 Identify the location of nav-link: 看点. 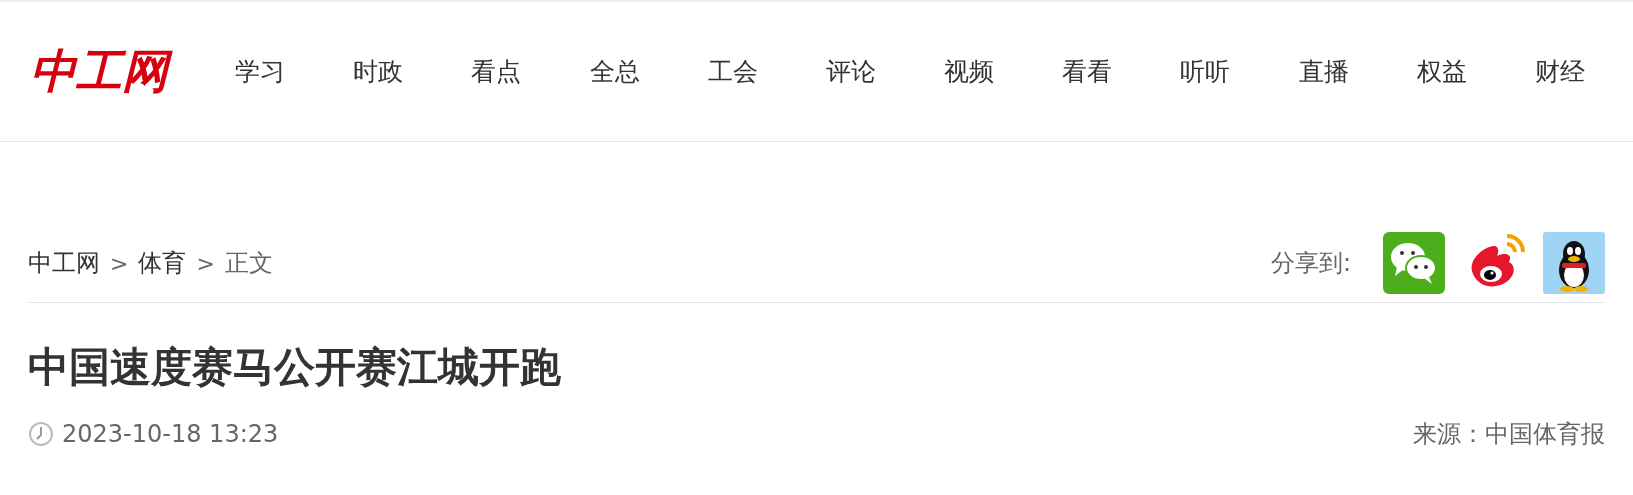
(496, 71).